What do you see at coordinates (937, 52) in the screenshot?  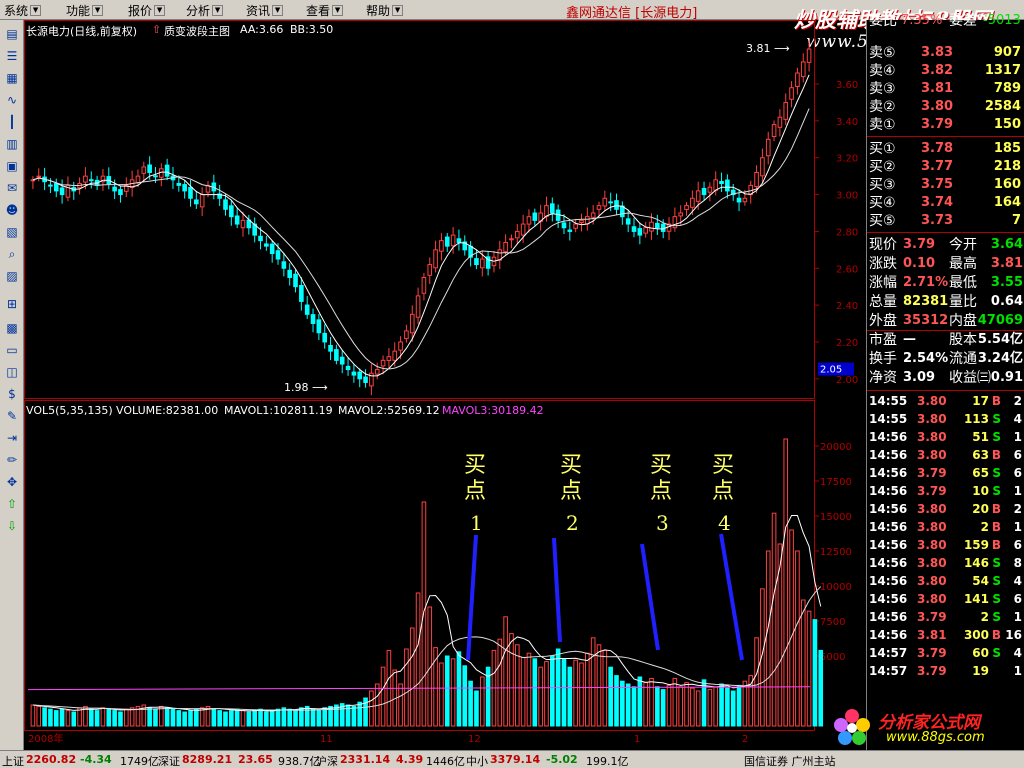 I see `sell-price: 3.83` at bounding box center [937, 52].